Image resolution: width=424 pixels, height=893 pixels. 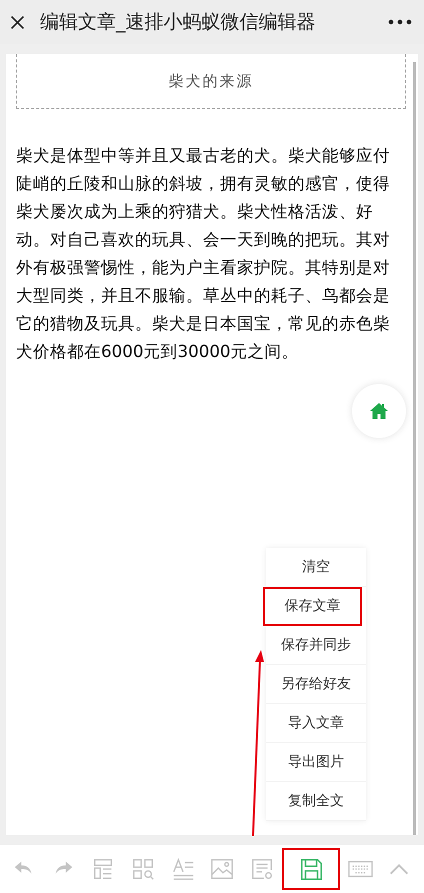 What do you see at coordinates (223, 869) in the screenshot?
I see `image-icon` at bounding box center [223, 869].